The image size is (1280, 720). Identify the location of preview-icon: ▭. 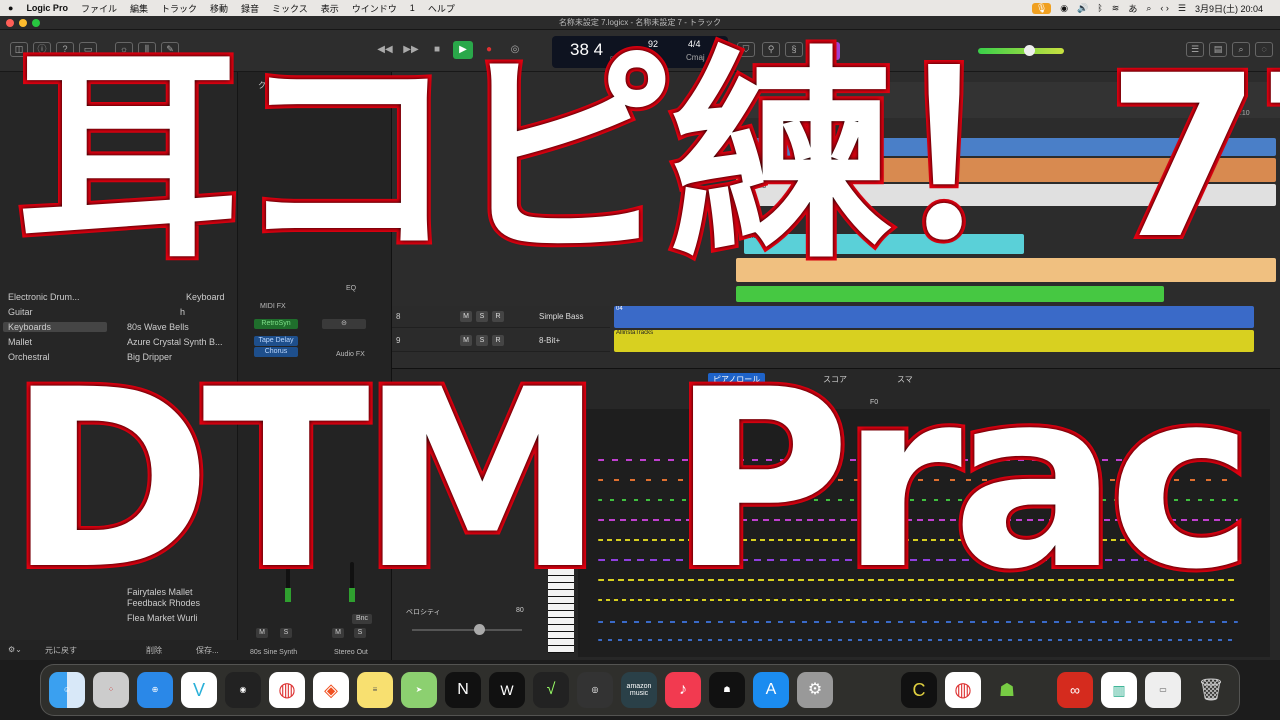
(1163, 690).